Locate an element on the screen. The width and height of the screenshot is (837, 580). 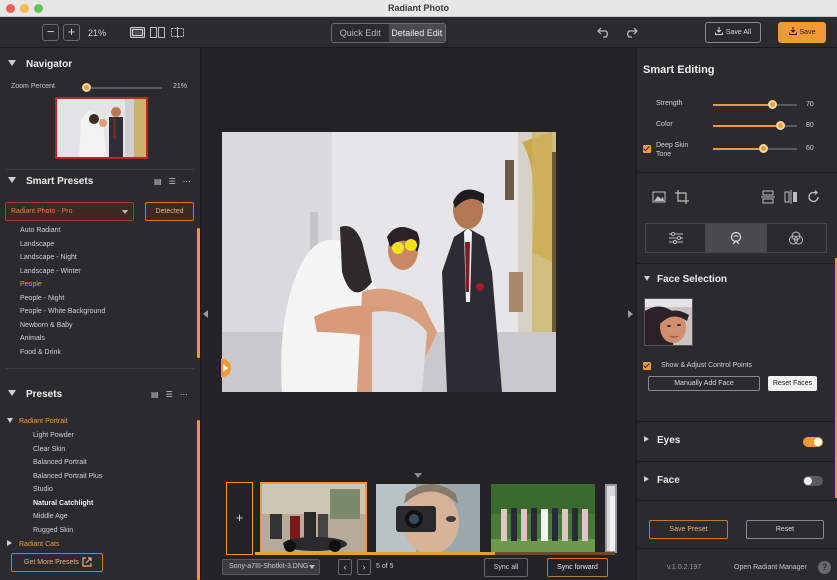
zoom-out-button: − is located at coordinates (50, 32).